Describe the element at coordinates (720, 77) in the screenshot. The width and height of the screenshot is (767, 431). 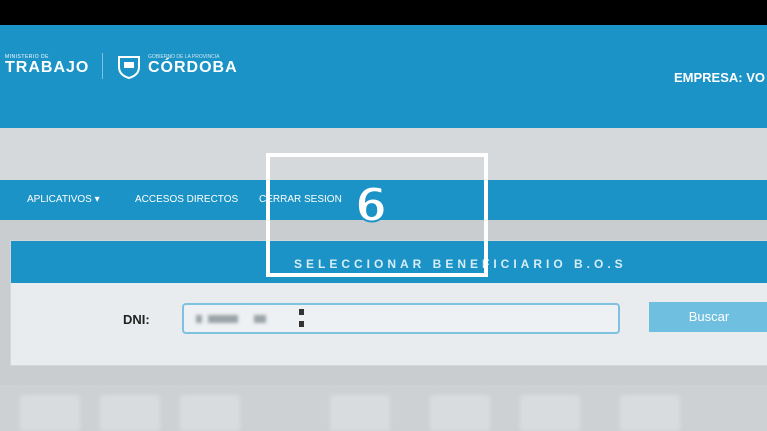
I see `empresa-label: EMPRESA: VO` at that location.